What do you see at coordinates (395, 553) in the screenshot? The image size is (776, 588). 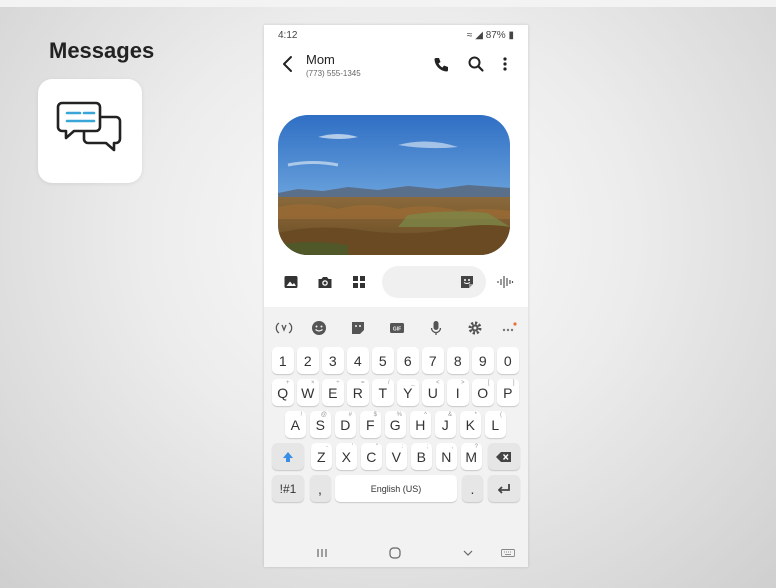 I see `home-button` at bounding box center [395, 553].